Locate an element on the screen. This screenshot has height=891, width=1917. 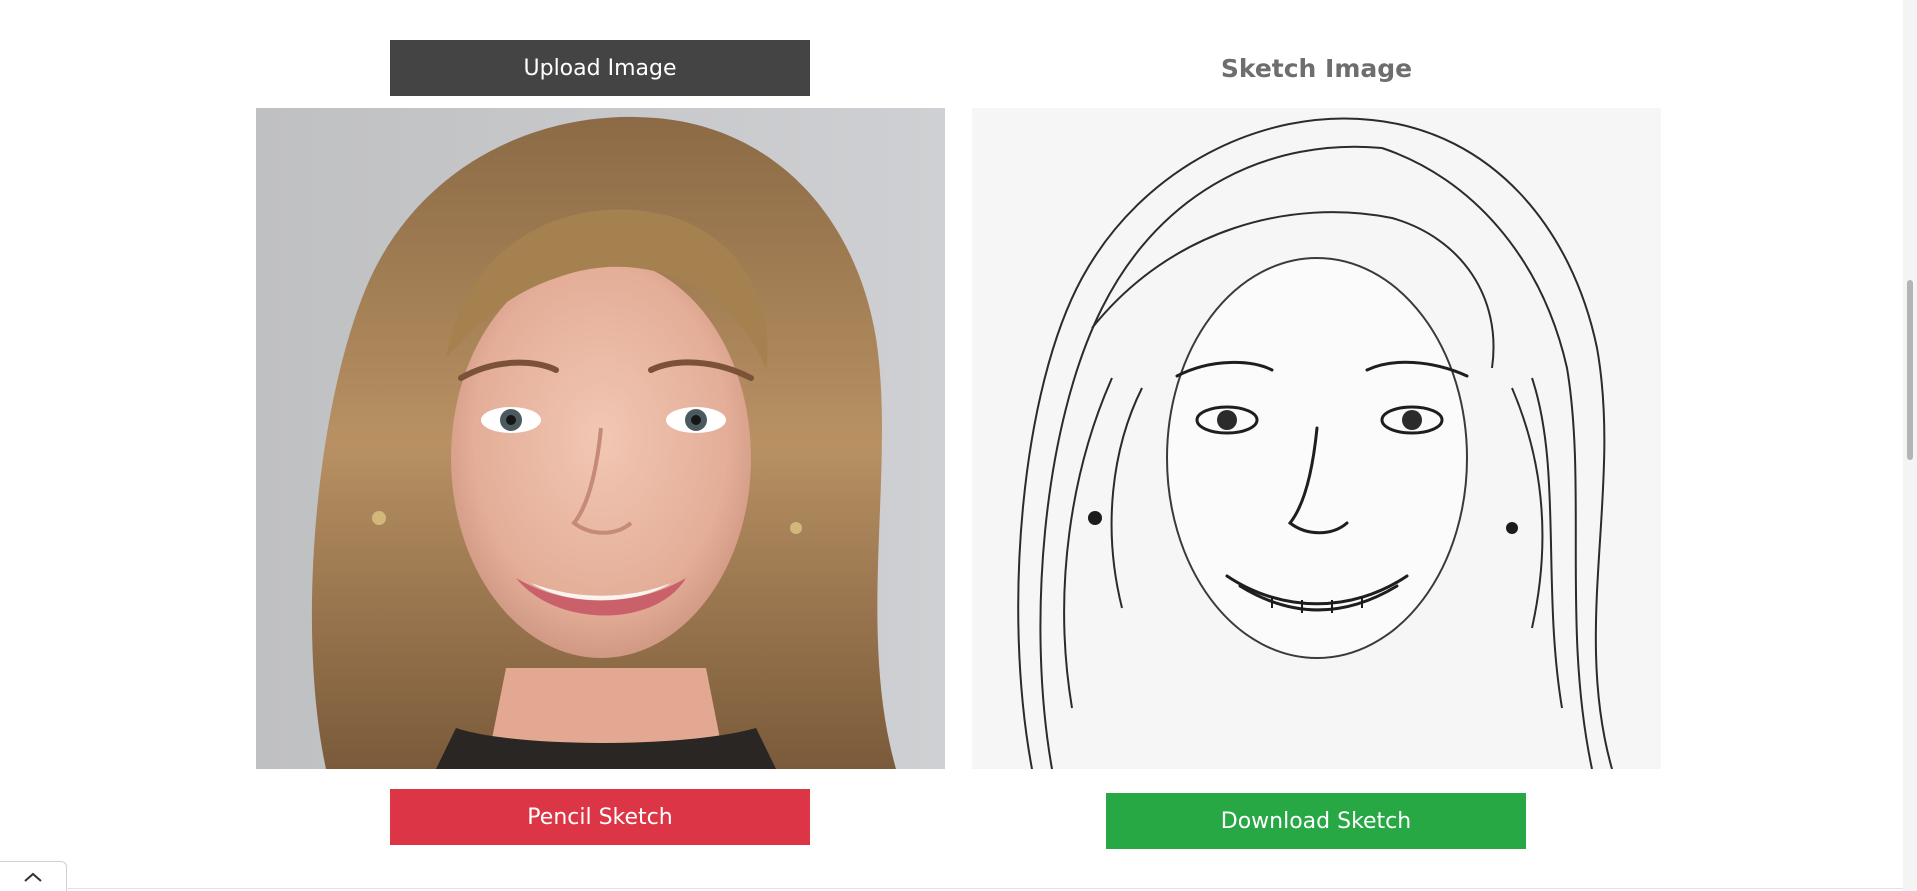
chevron-up-icon is located at coordinates (33, 877).